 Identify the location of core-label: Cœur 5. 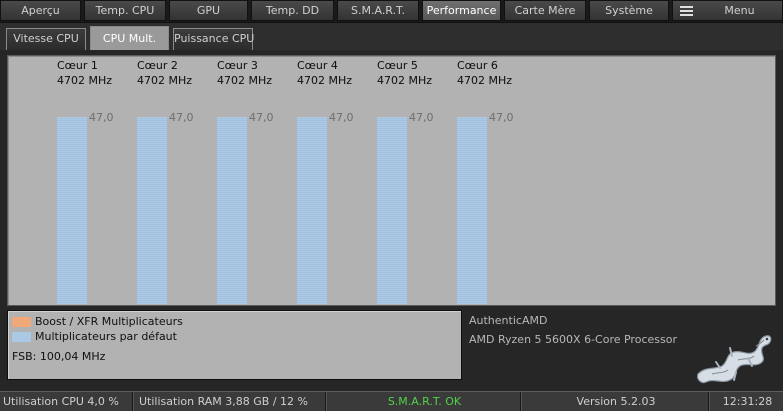
(397, 65).